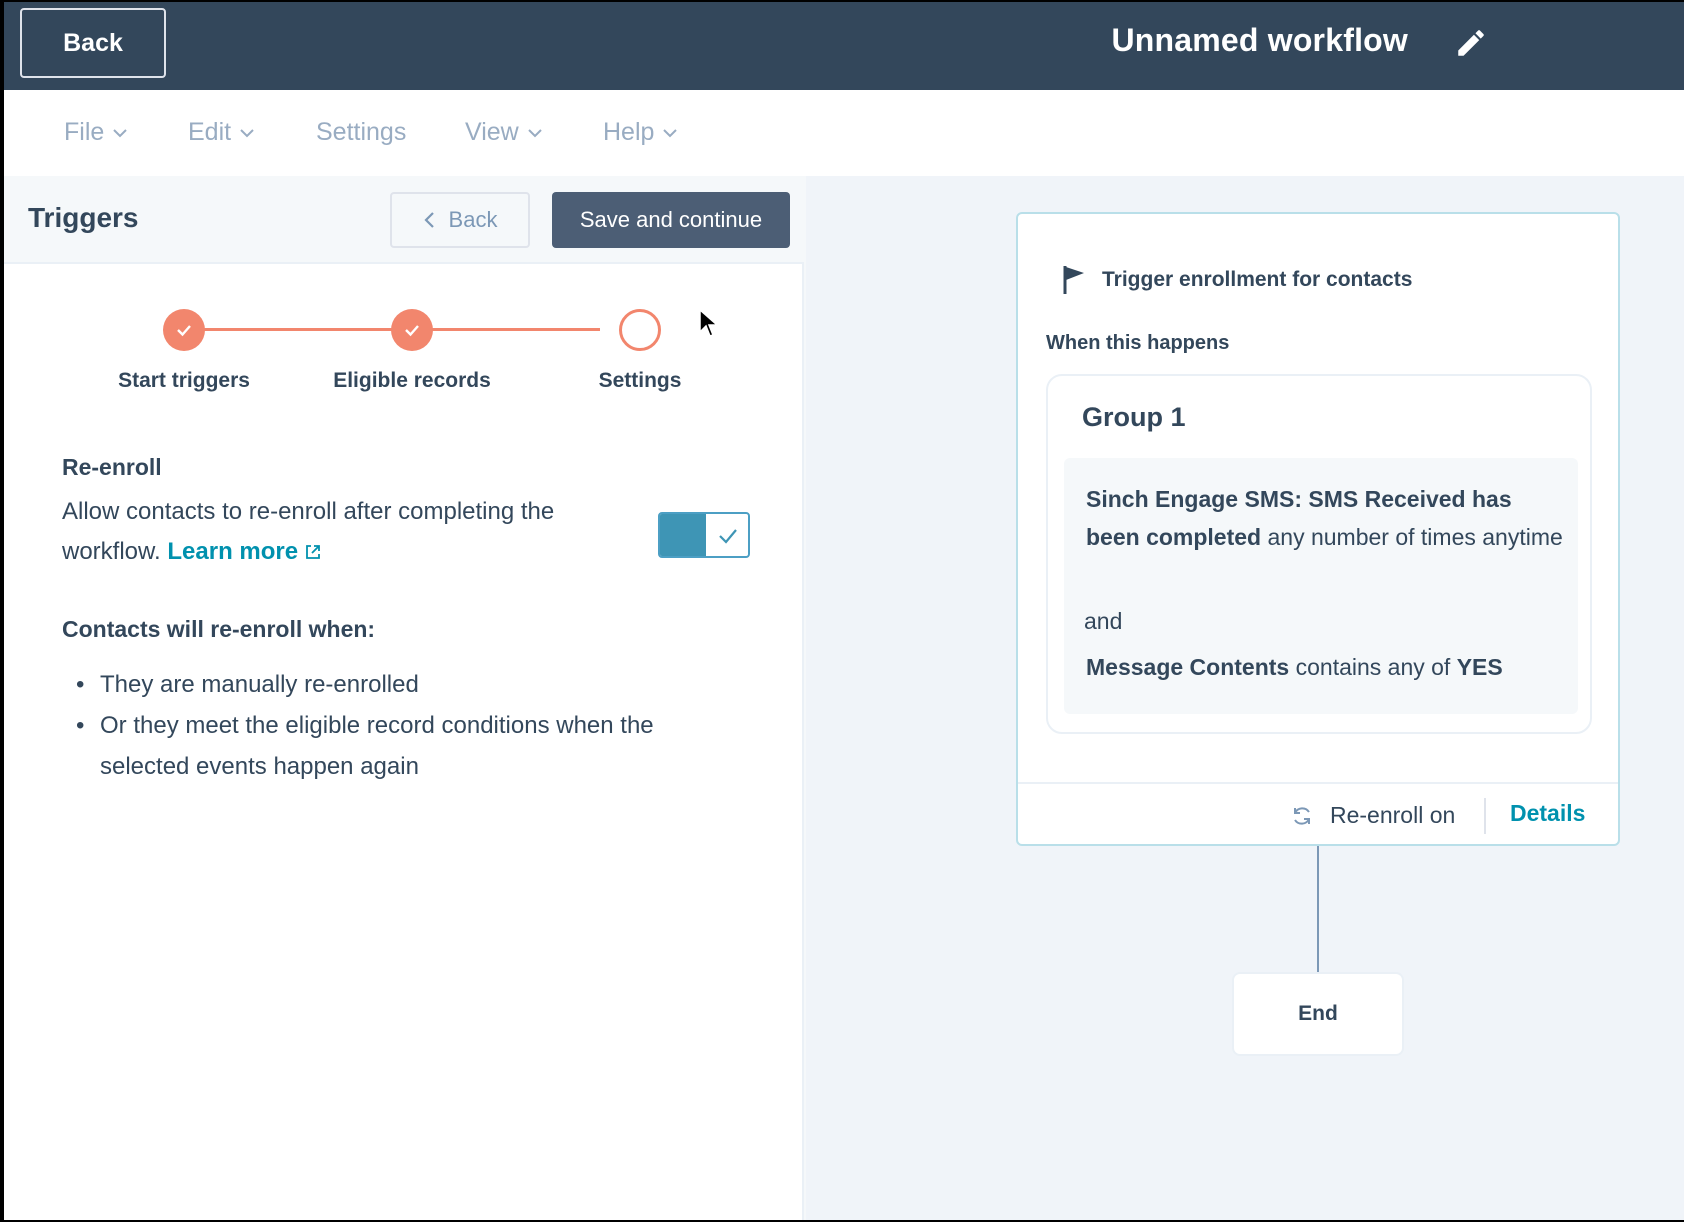  What do you see at coordinates (1103, 621) in the screenshot?
I see `condition-and: and` at bounding box center [1103, 621].